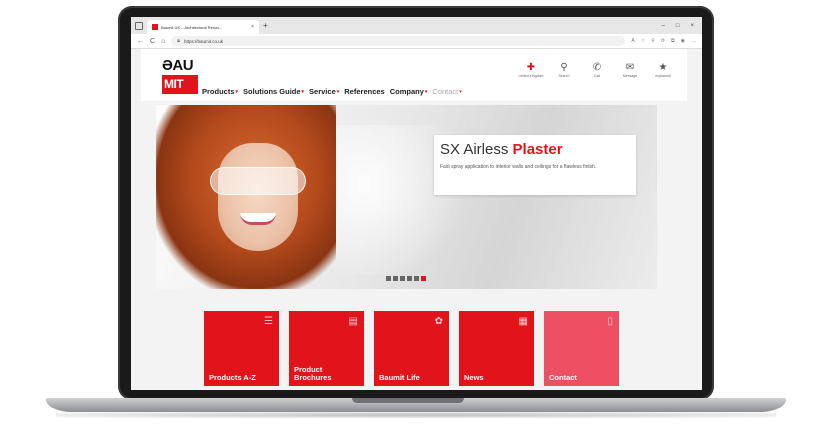 The width and height of the screenshot is (814, 424). What do you see at coordinates (220, 91) in the screenshot?
I see `nav-item-products: Products ▾` at bounding box center [220, 91].